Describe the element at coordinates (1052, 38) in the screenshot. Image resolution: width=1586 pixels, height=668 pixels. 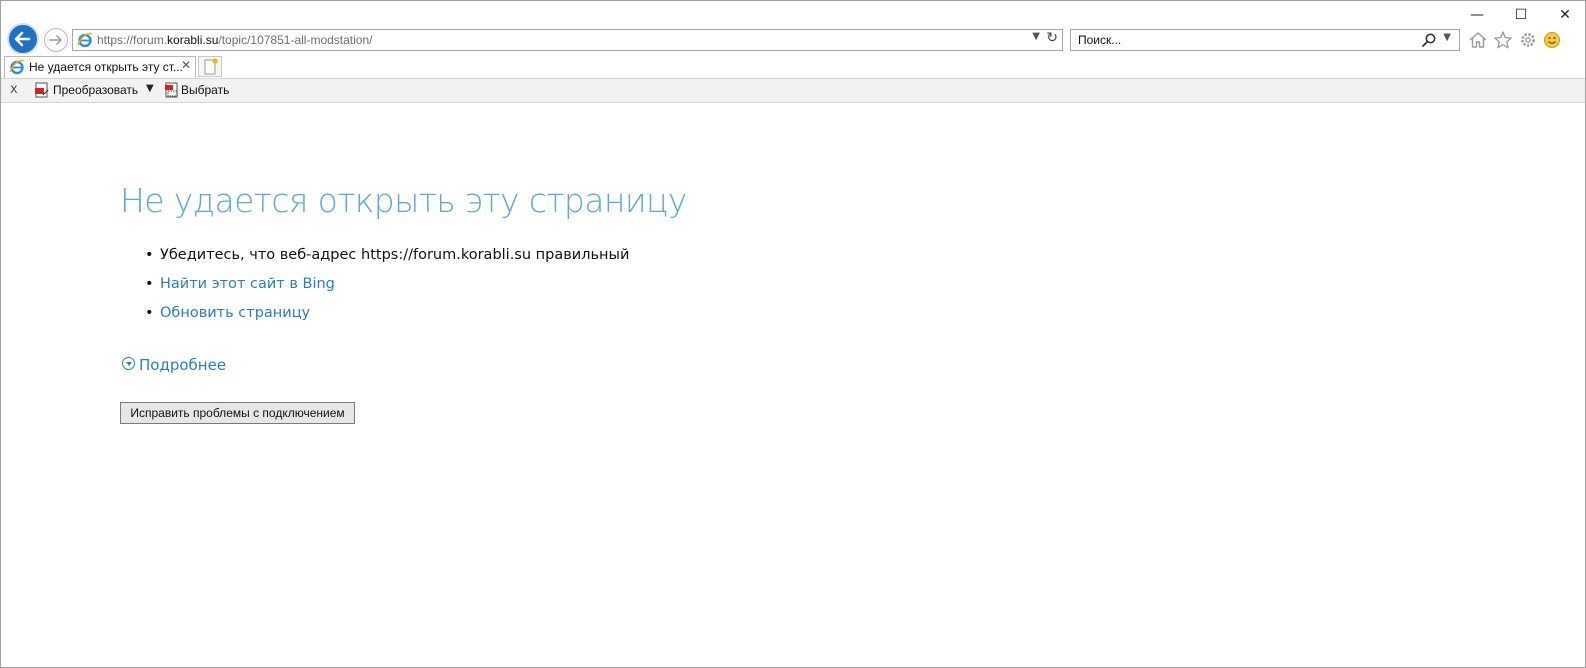
I see `refresh-icon: ↻` at that location.